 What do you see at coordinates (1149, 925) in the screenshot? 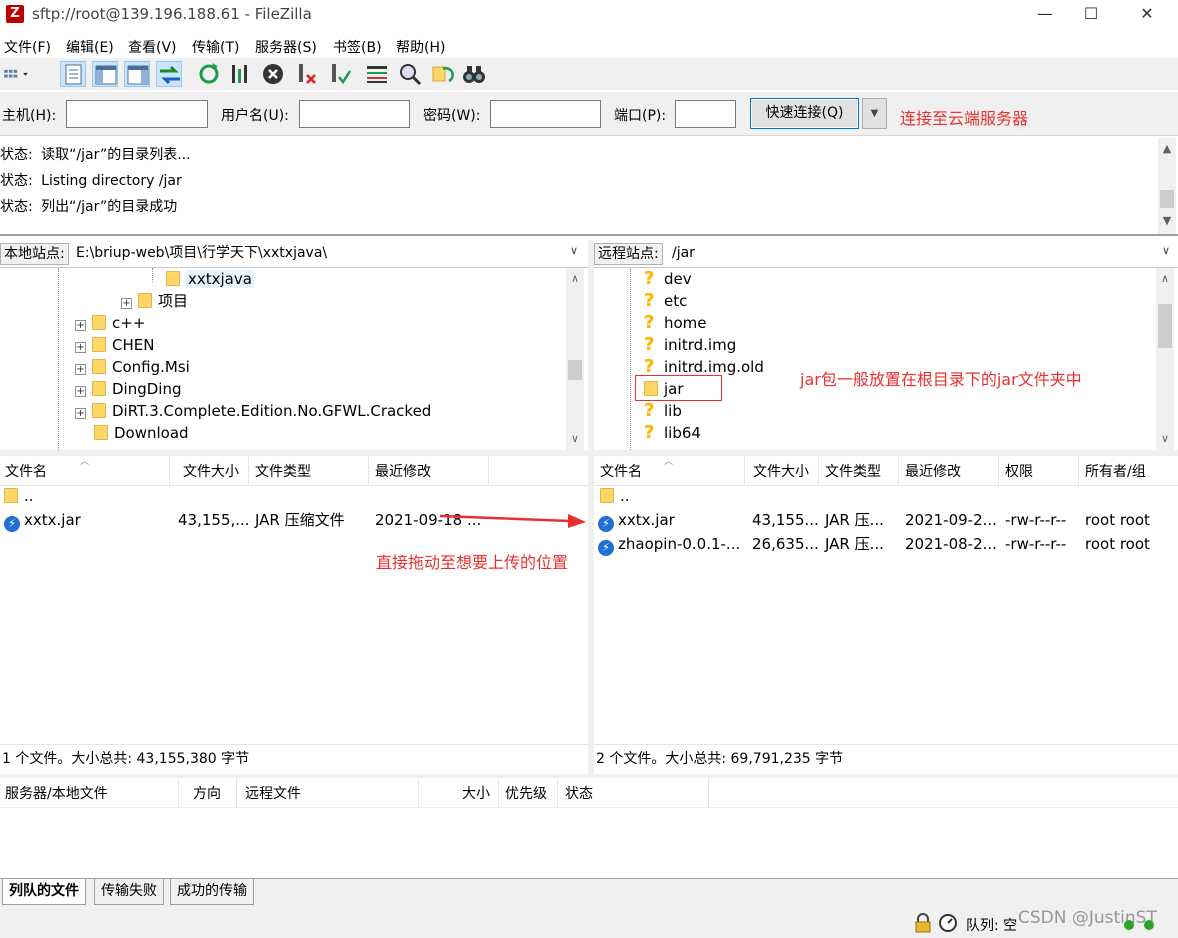
I see `download-indicator-icon` at bounding box center [1149, 925].